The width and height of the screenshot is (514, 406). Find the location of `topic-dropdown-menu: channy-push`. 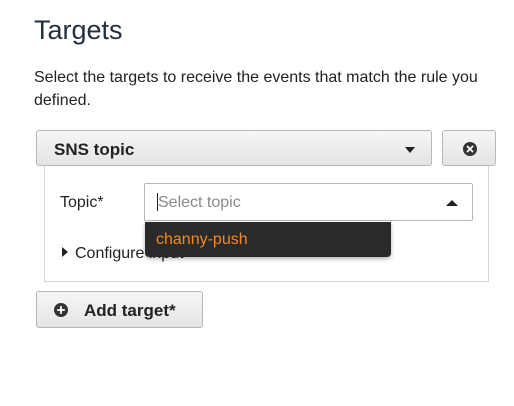

topic-dropdown-menu: channy-push is located at coordinates (268, 239).